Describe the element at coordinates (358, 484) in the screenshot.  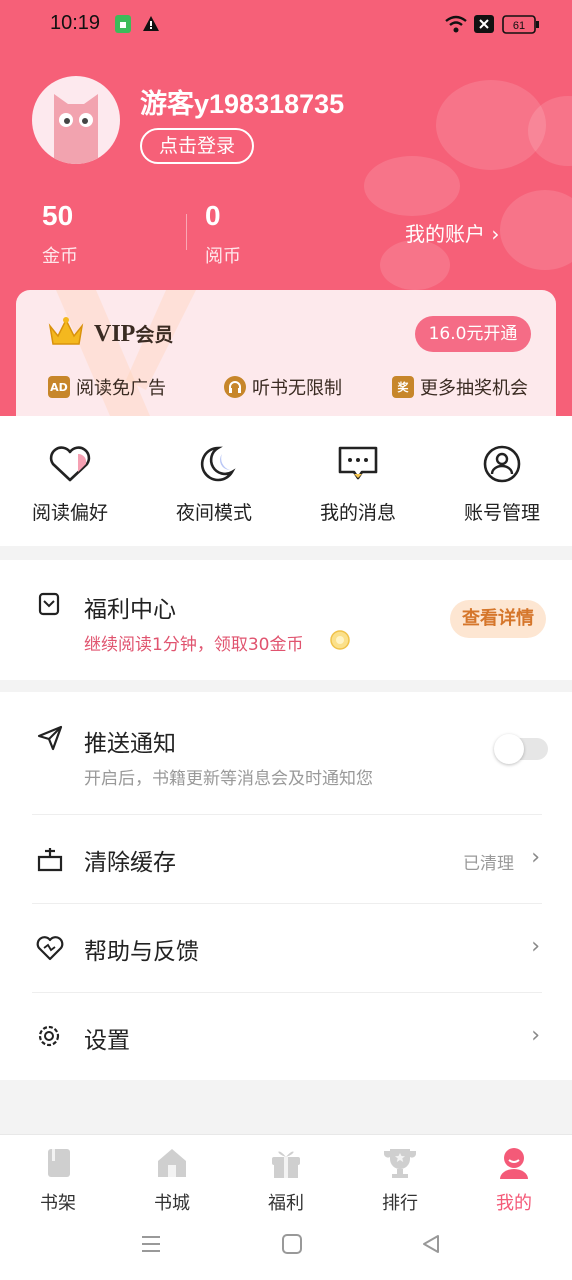
I see `quick-my-messages: 我的消息` at that location.